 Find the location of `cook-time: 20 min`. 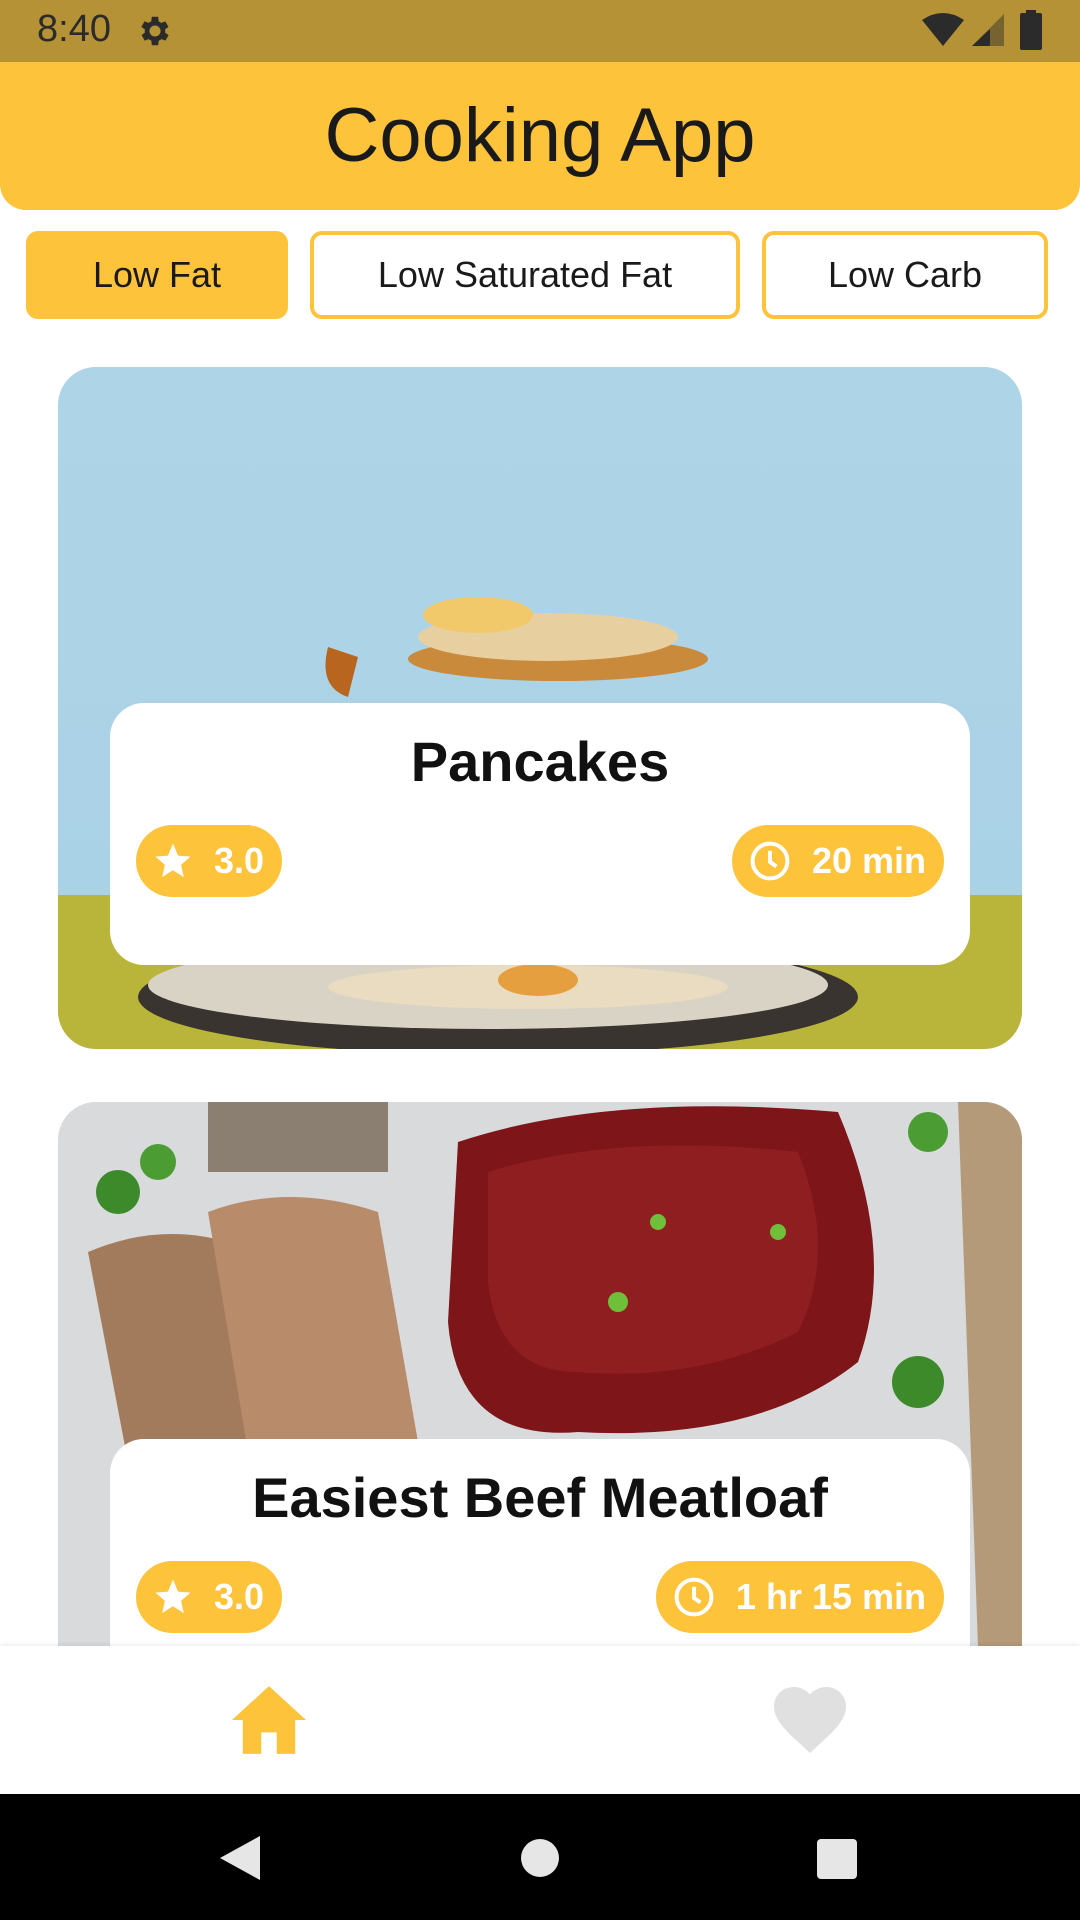

cook-time: 20 min is located at coordinates (868, 860).